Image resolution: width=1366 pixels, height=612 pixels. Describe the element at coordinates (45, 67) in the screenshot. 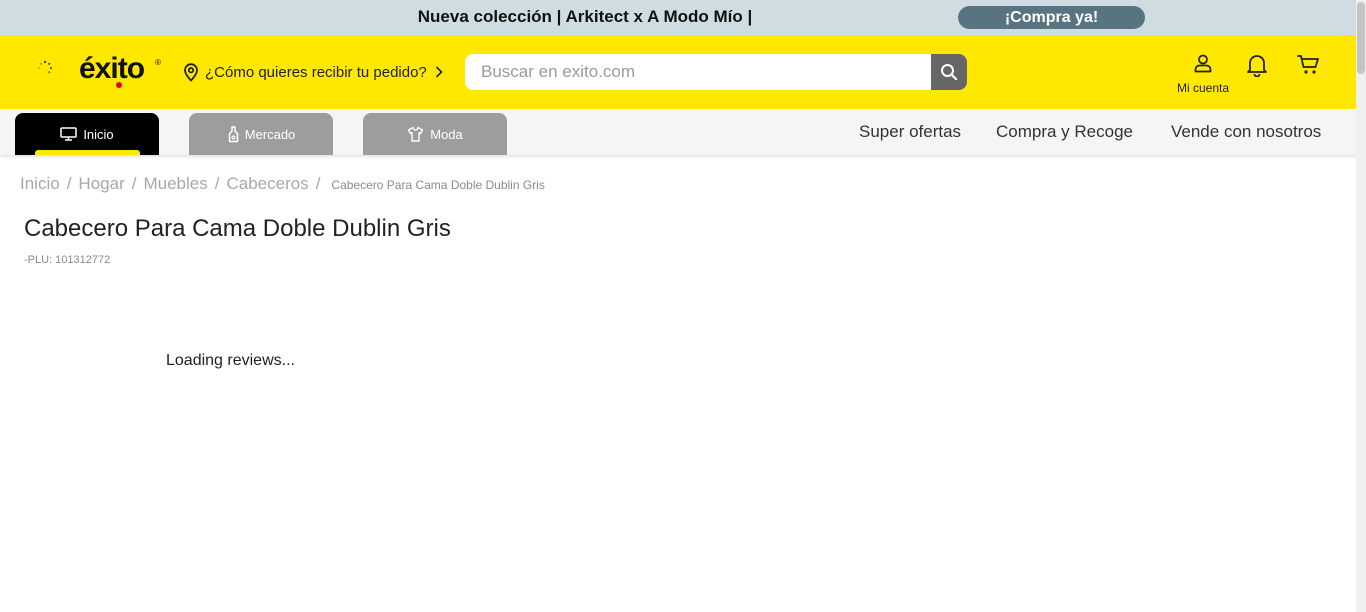

I see `spinner-icon` at that location.